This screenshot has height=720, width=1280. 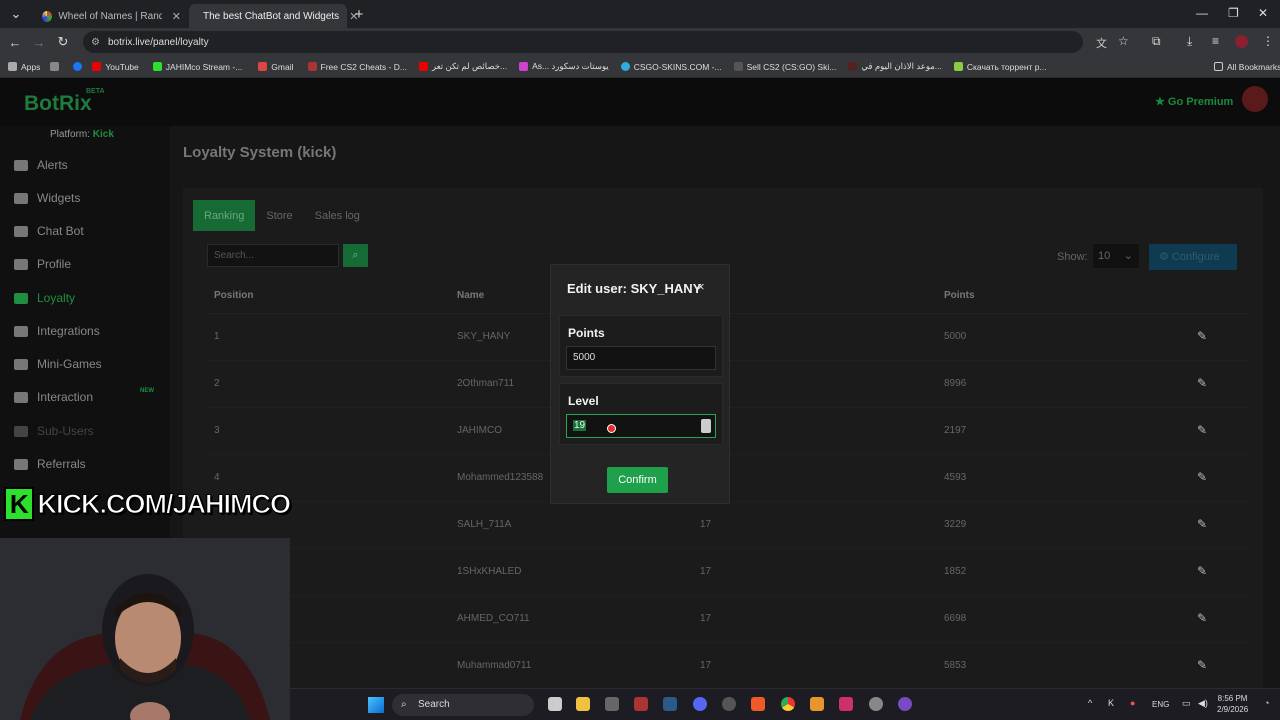 I want to click on tab-search-icon: ⌄, so click(x=16, y=14).